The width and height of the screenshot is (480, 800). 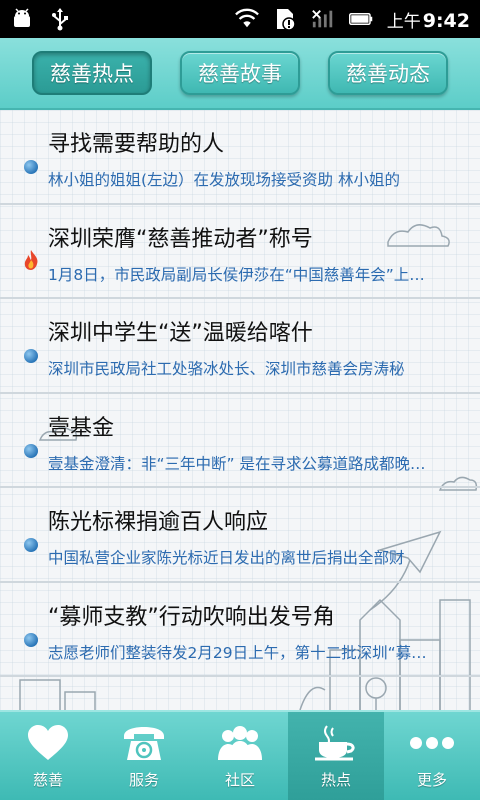 What do you see at coordinates (180, 333) in the screenshot?
I see `news-title: 深圳中学生“送”温暖给喀什` at bounding box center [180, 333].